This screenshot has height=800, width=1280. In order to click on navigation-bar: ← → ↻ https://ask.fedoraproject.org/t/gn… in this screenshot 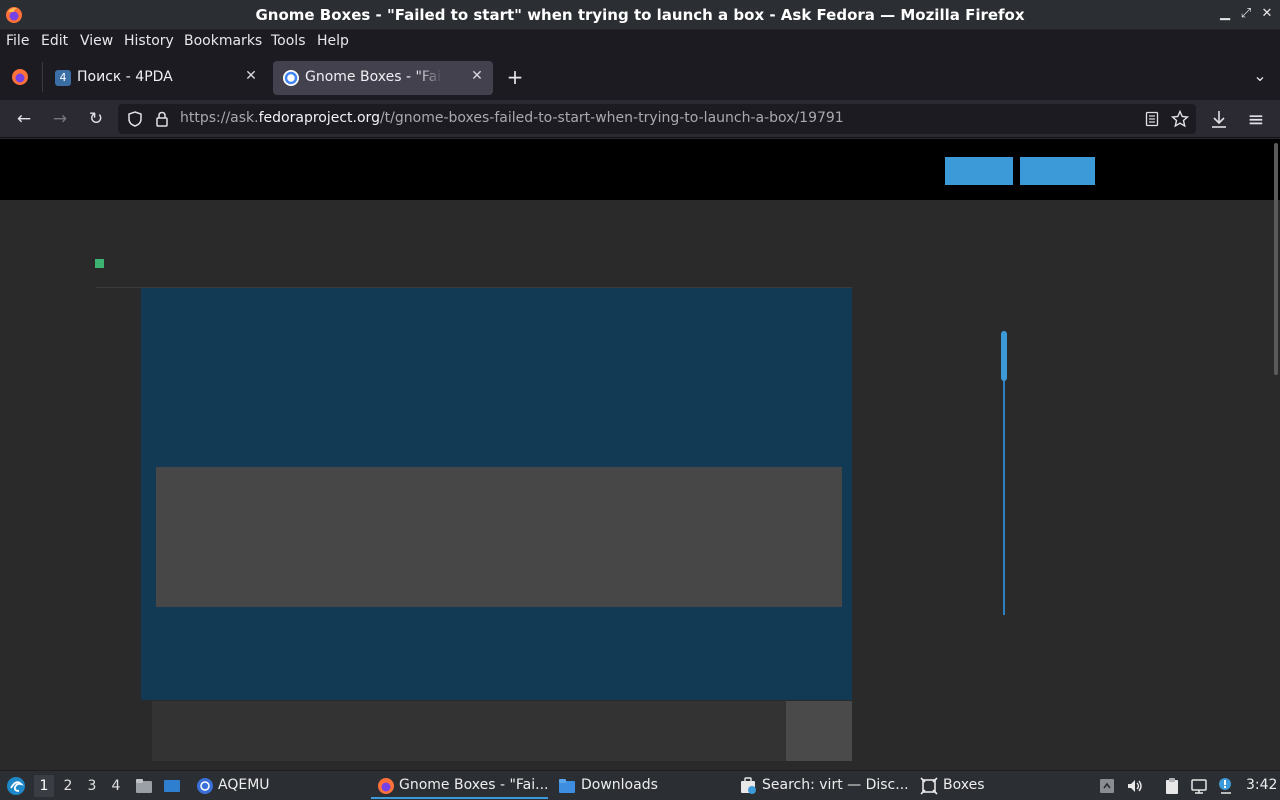, I will do `click(640, 119)`.